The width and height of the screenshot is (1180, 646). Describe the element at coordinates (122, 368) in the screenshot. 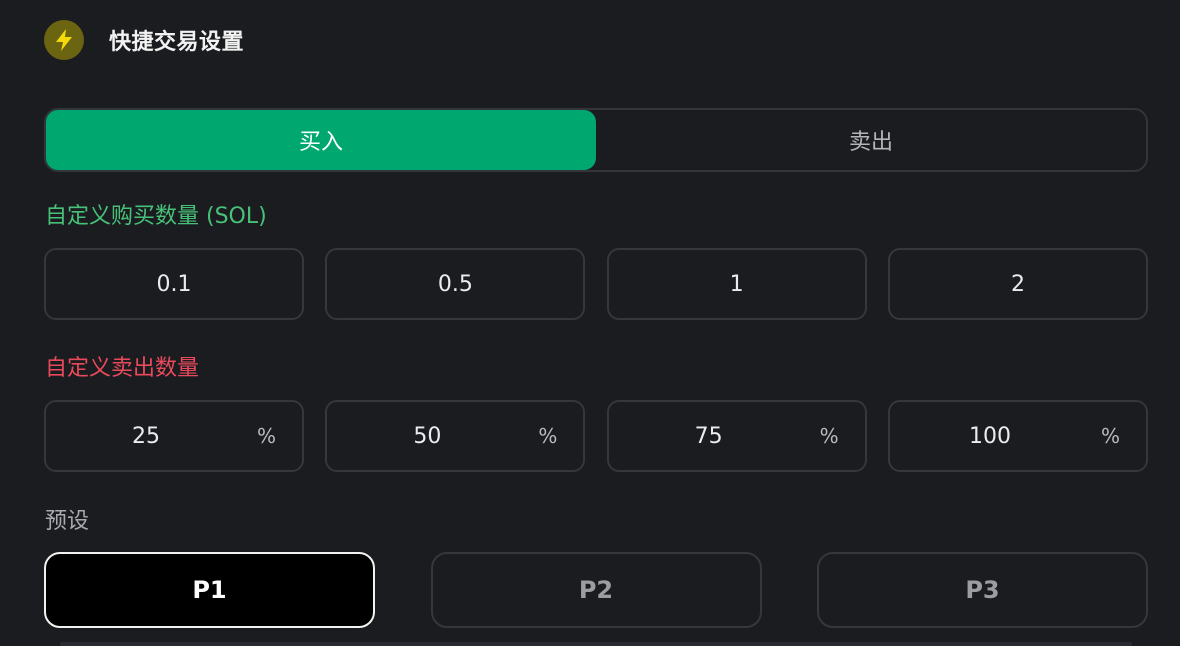

I see `sell-amount-label: 自定义卖出数量` at that location.